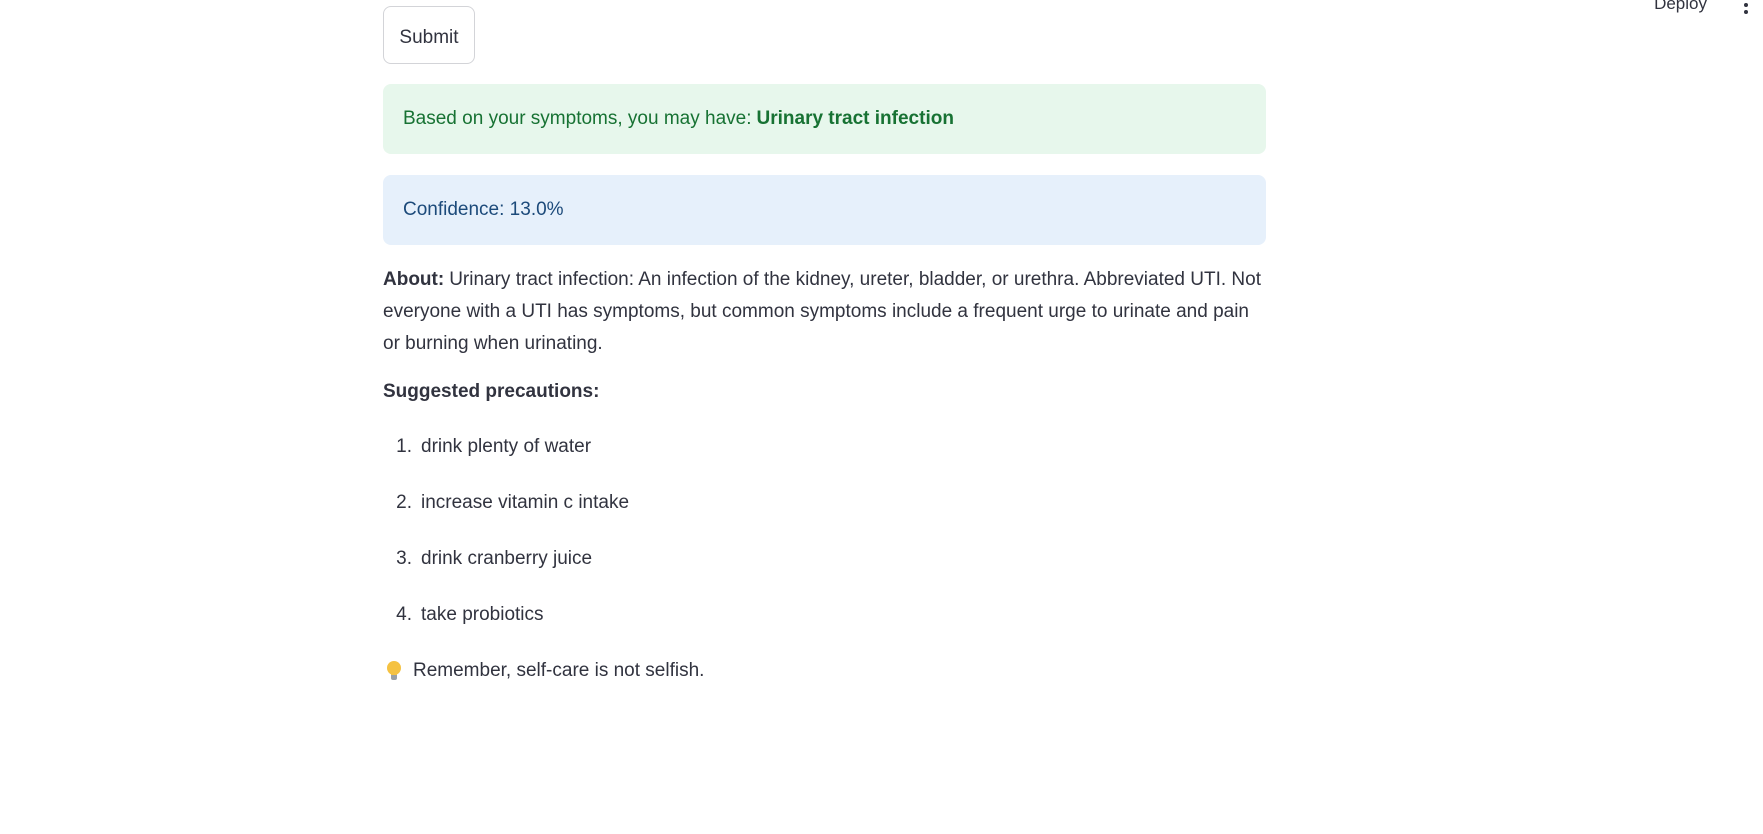 Image resolution: width=1763 pixels, height=834 pixels. What do you see at coordinates (506, 446) in the screenshot?
I see `list-item-text: drink plenty of water` at bounding box center [506, 446].